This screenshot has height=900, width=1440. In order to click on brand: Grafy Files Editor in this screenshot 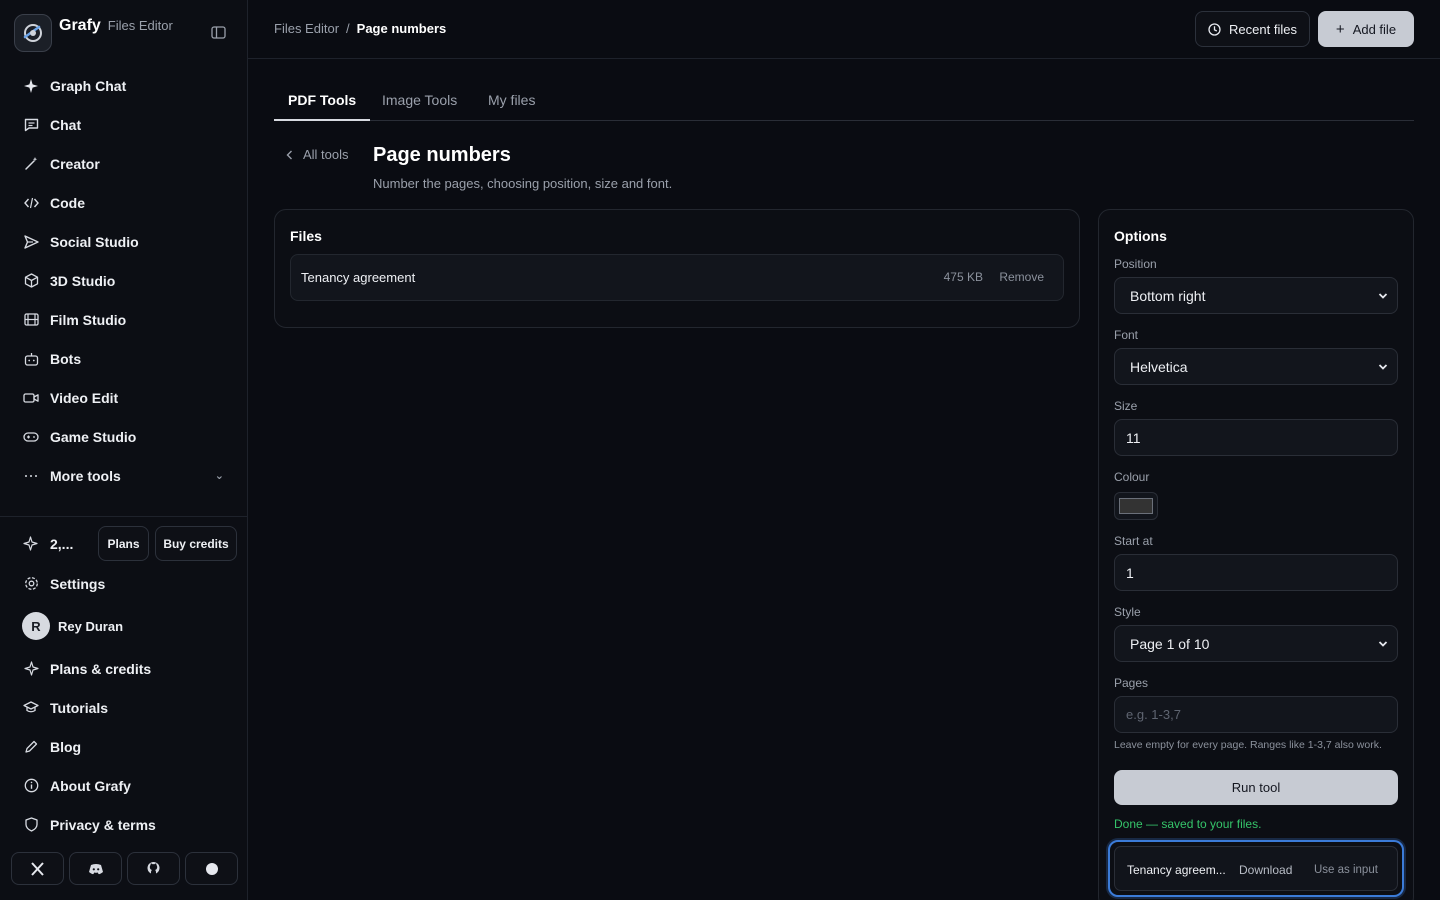, I will do `click(93, 33)`.